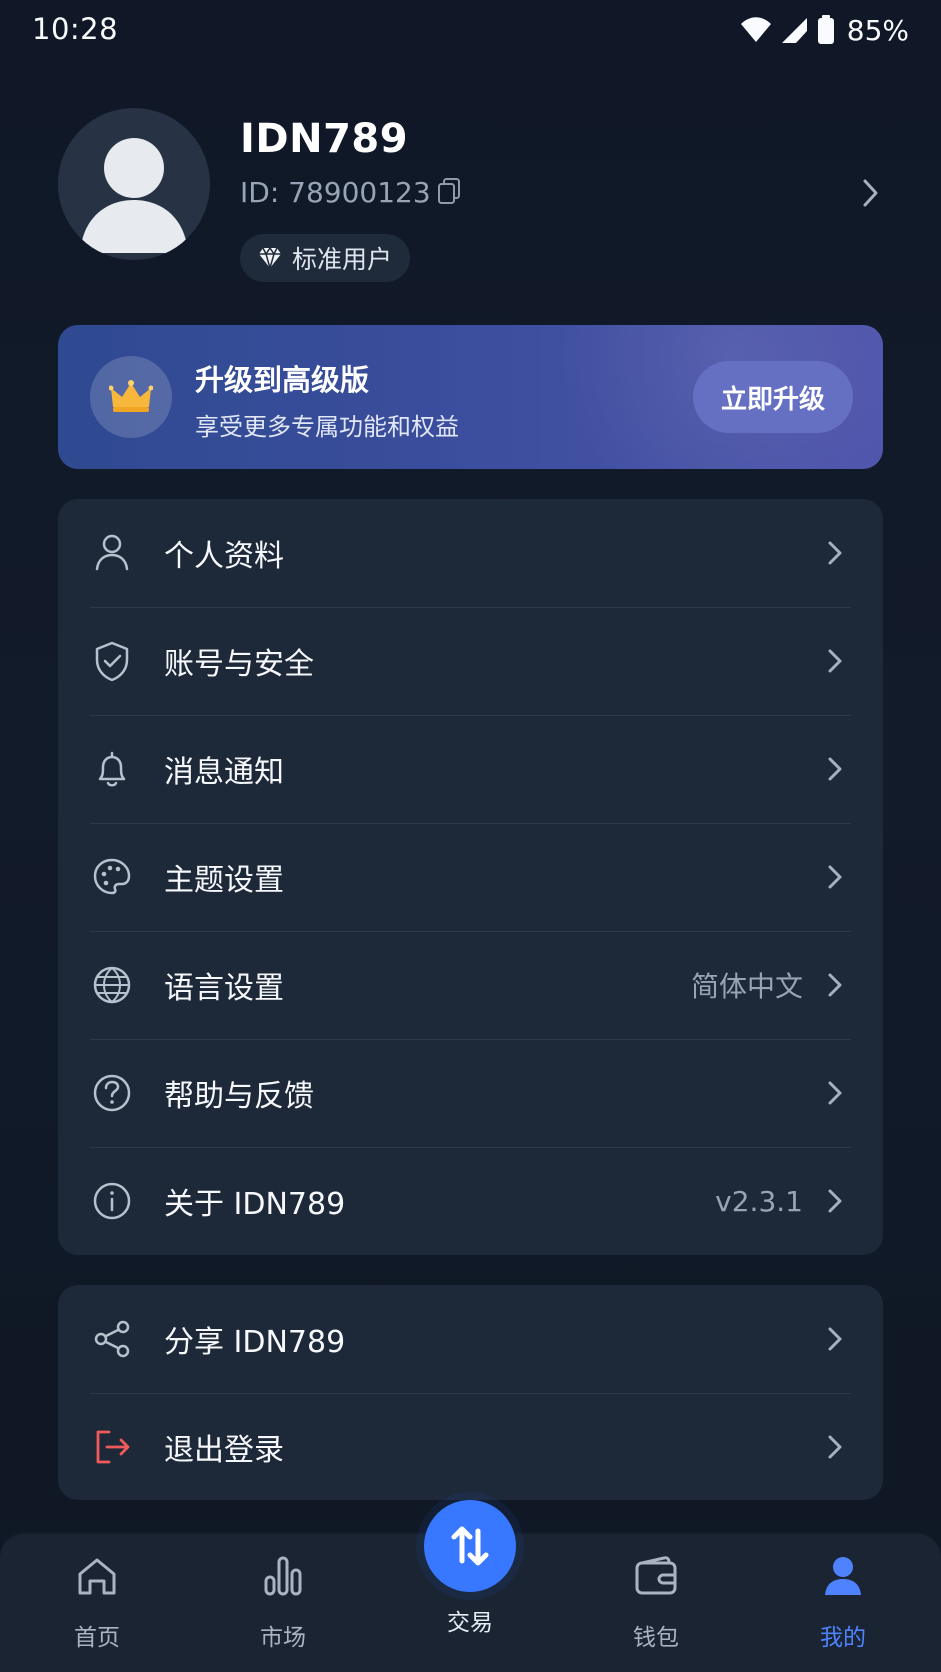 The height and width of the screenshot is (1672, 941). Describe the element at coordinates (112, 661) in the screenshot. I see `shield-check-icon` at that location.